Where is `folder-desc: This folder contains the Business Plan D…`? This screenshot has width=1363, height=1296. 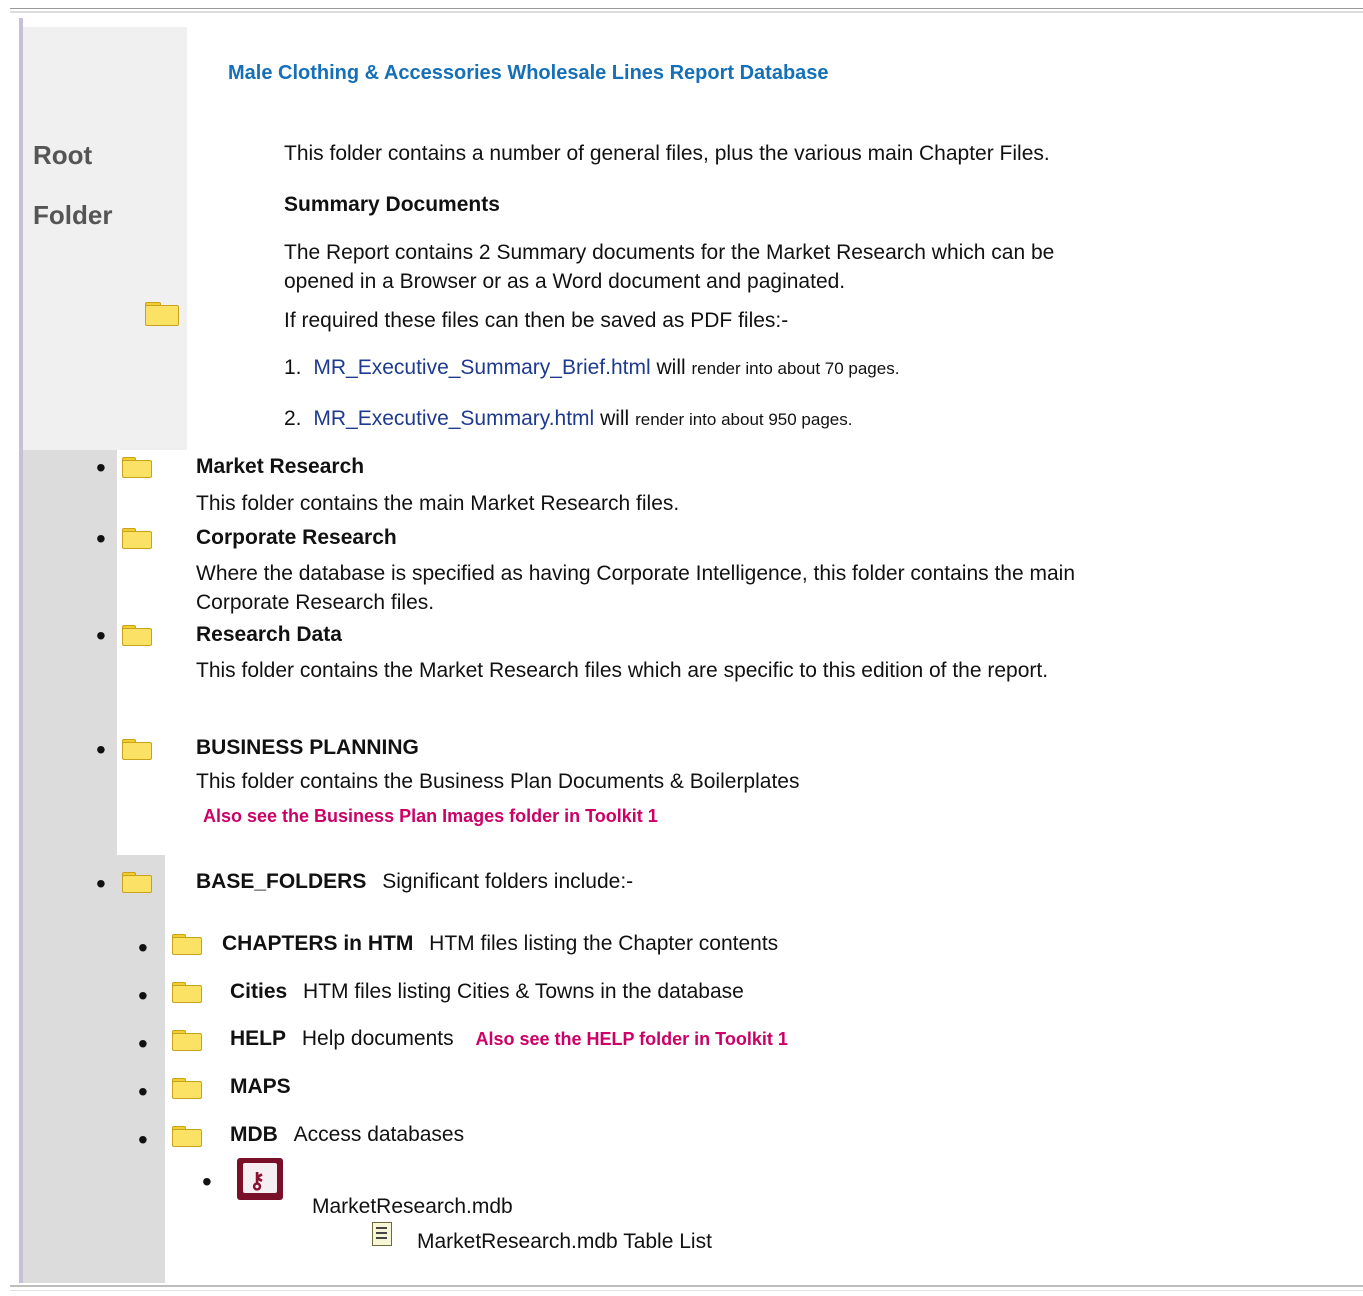 folder-desc: This folder contains the Business Plan D… is located at coordinates (498, 781).